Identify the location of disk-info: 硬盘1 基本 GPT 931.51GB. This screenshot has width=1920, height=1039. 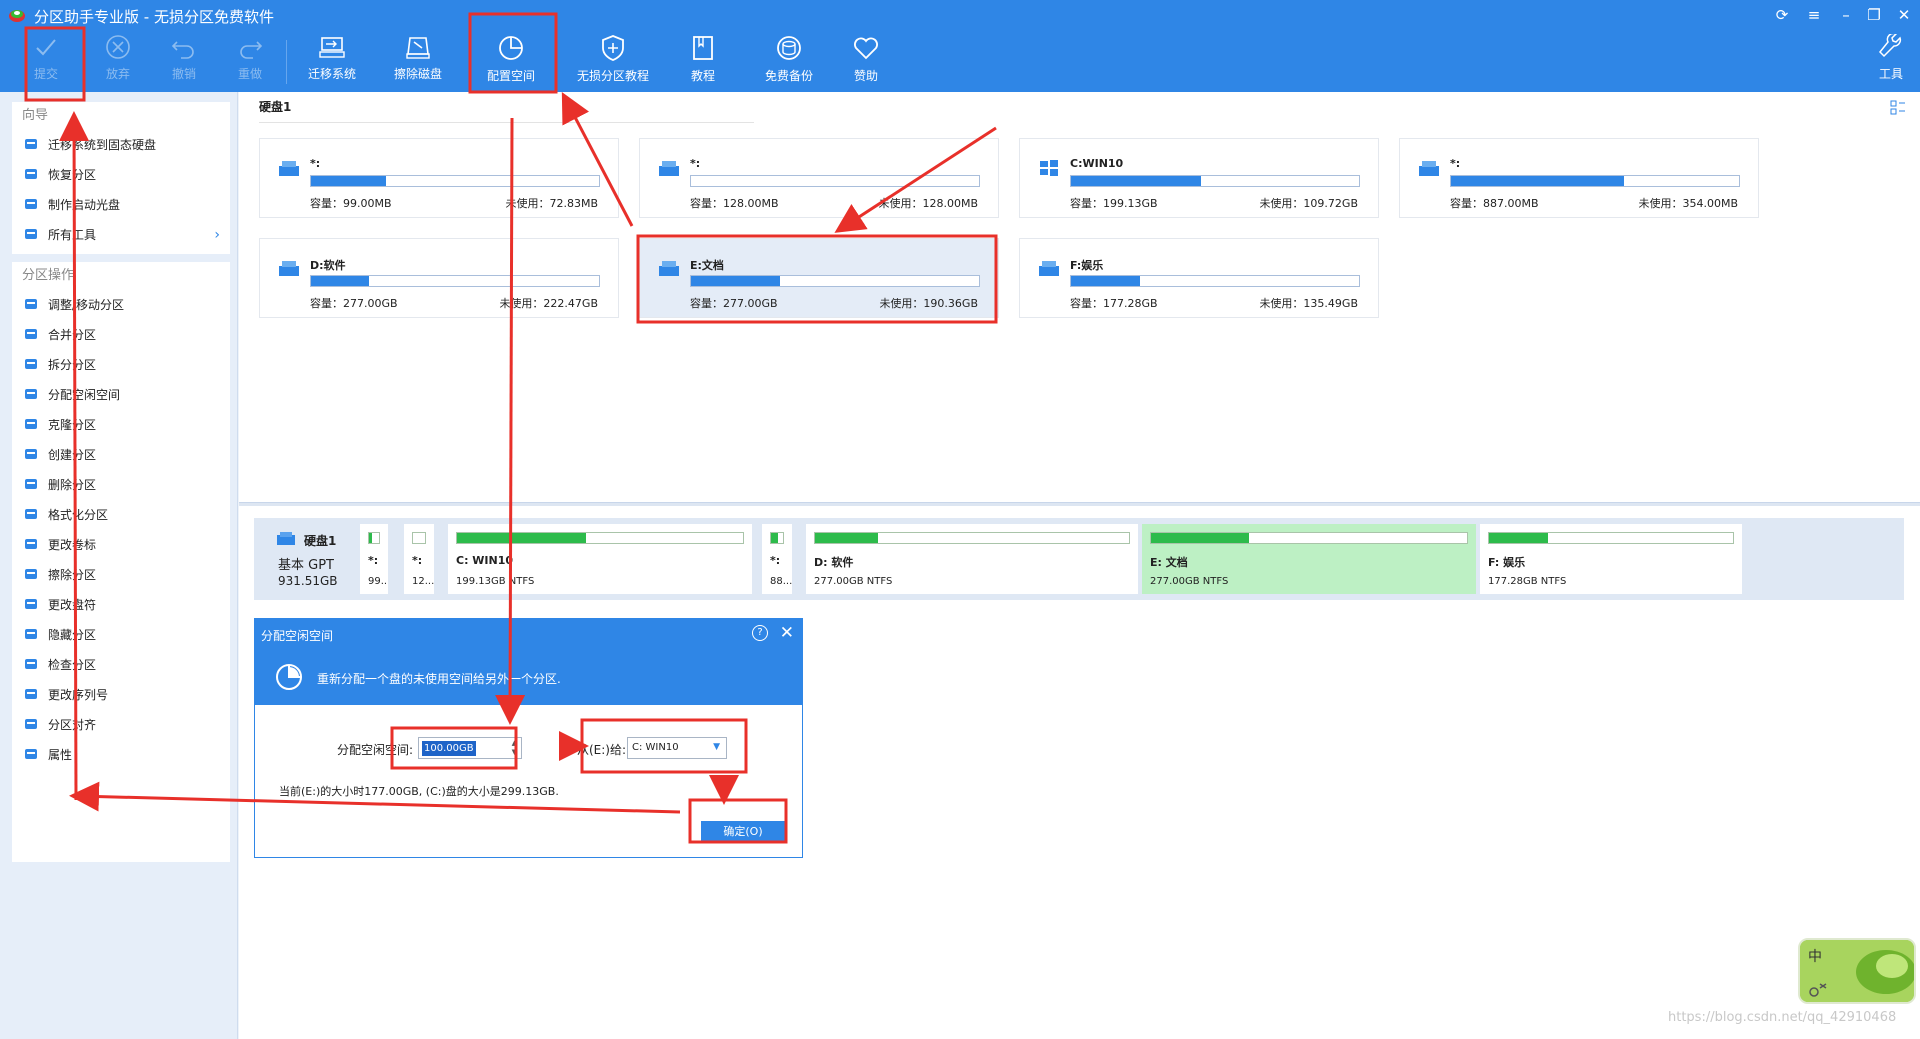
(305, 559).